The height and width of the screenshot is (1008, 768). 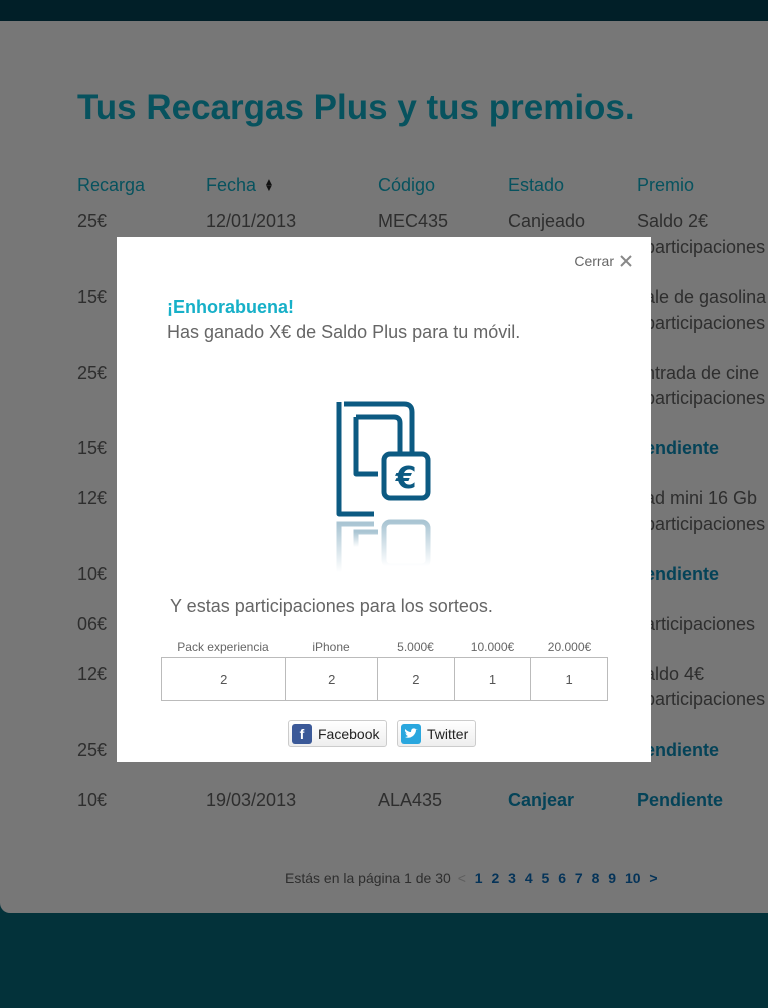 What do you see at coordinates (569, 647) in the screenshot?
I see `prize-name: 20.000€` at bounding box center [569, 647].